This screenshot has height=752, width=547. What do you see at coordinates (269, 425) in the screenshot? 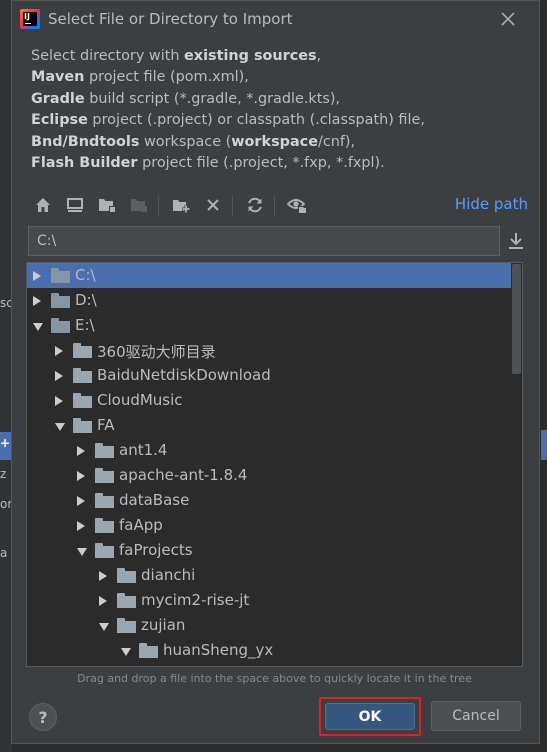
I see `tree-item: FA` at bounding box center [269, 425].